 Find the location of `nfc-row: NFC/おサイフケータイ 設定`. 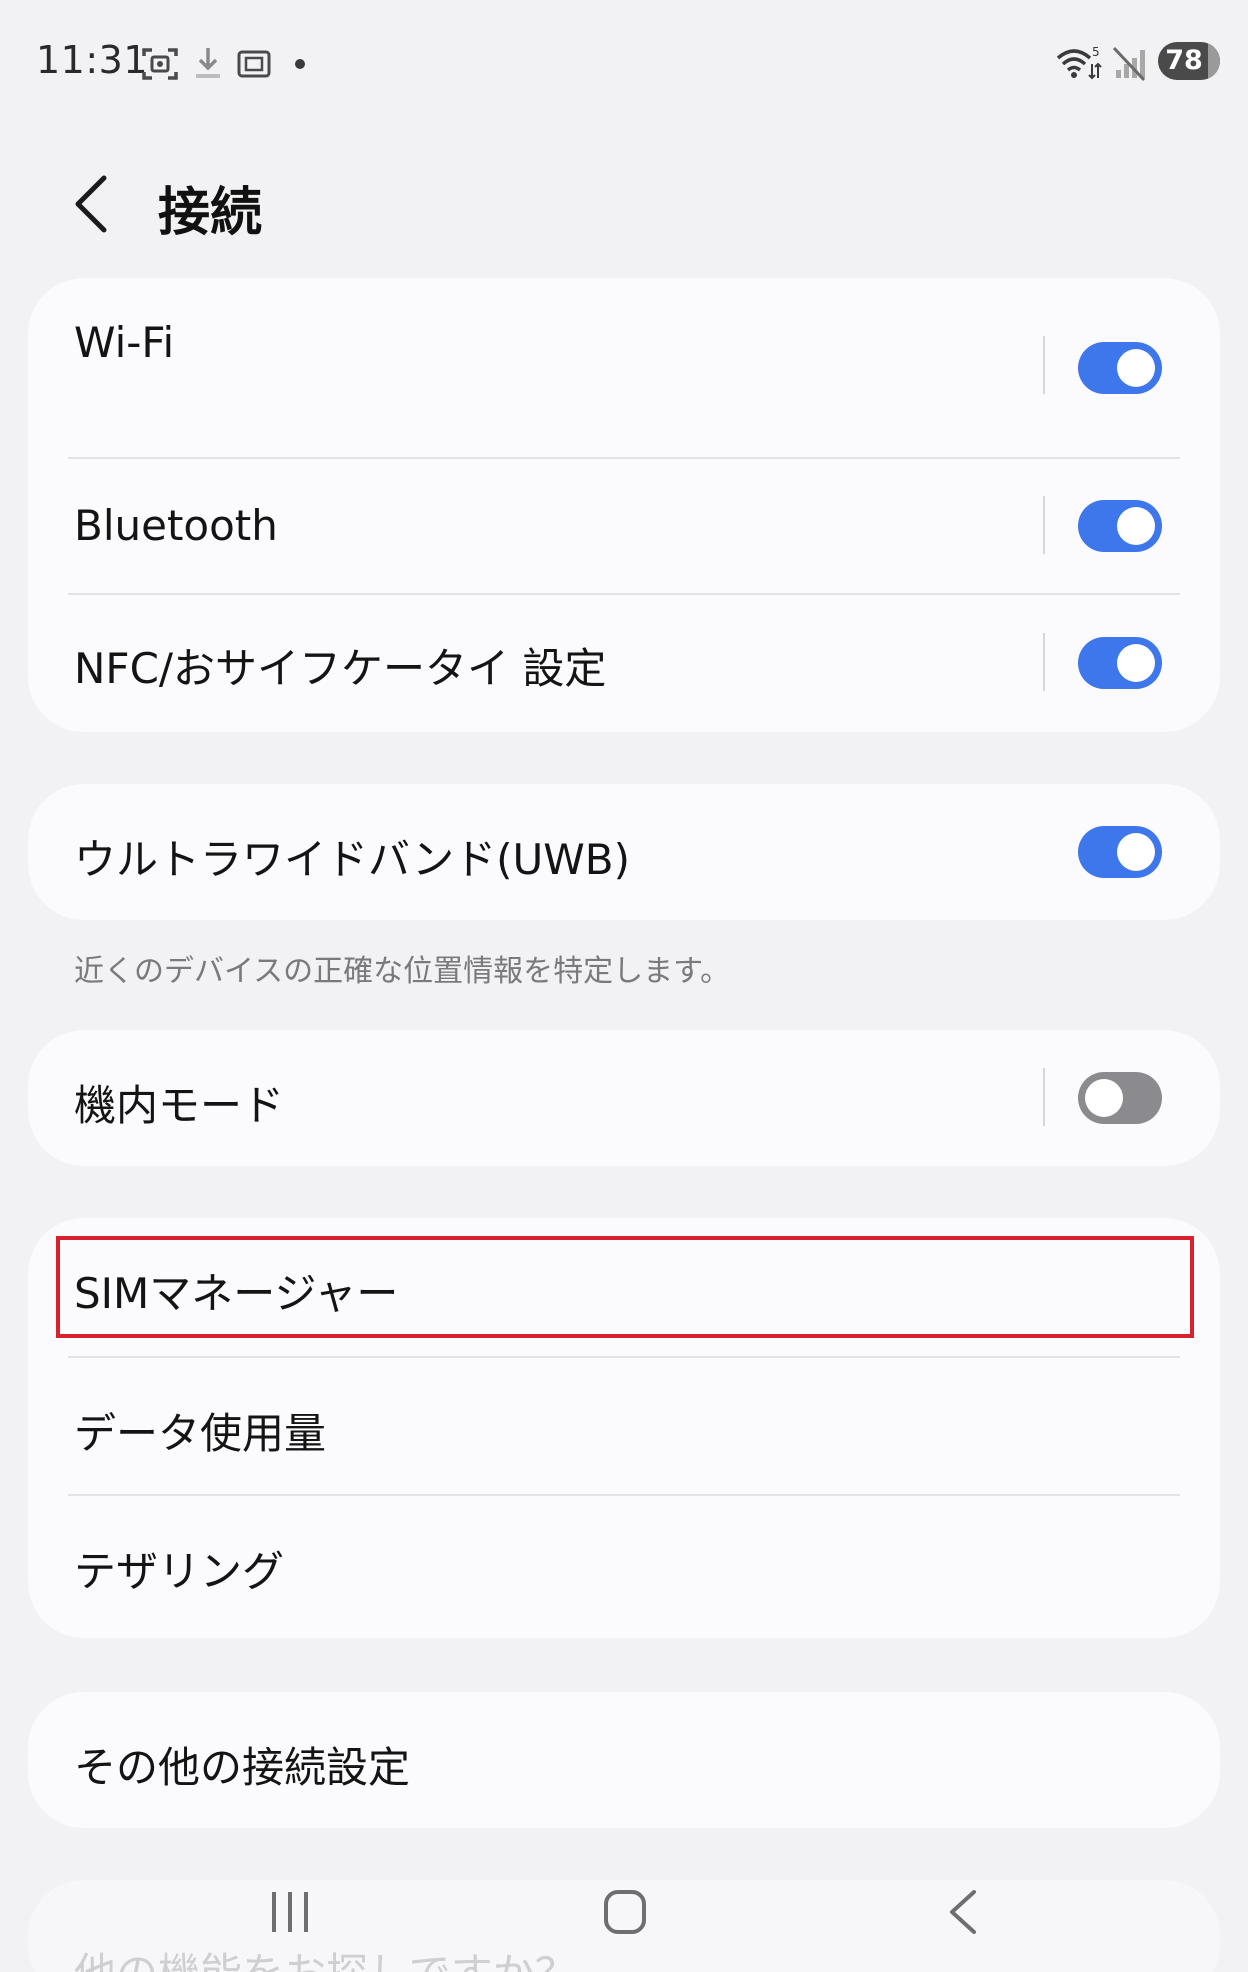

nfc-row: NFC/おサイフケータイ 設定 is located at coordinates (624, 663).